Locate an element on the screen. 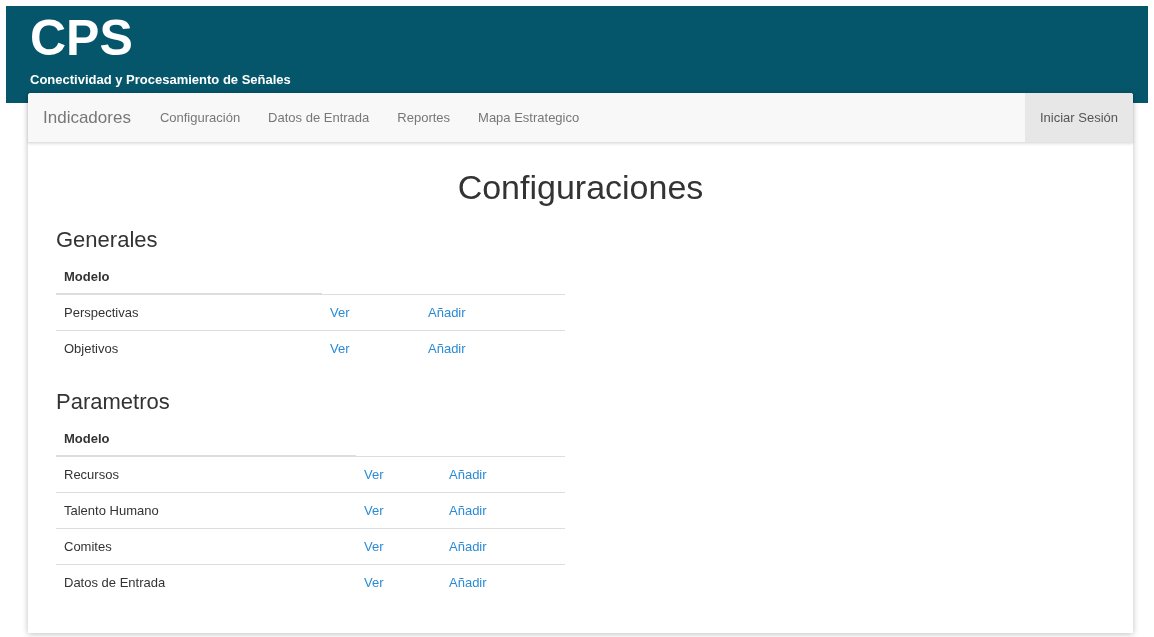 The width and height of the screenshot is (1154, 637). nav-link: Mapa Estrategico is located at coordinates (529, 117).